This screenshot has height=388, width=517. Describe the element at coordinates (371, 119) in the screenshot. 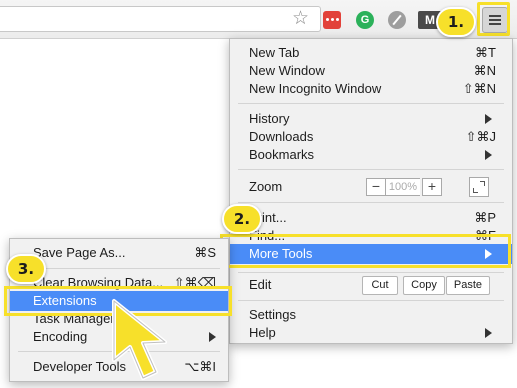

I see `menu-item-history: History` at that location.